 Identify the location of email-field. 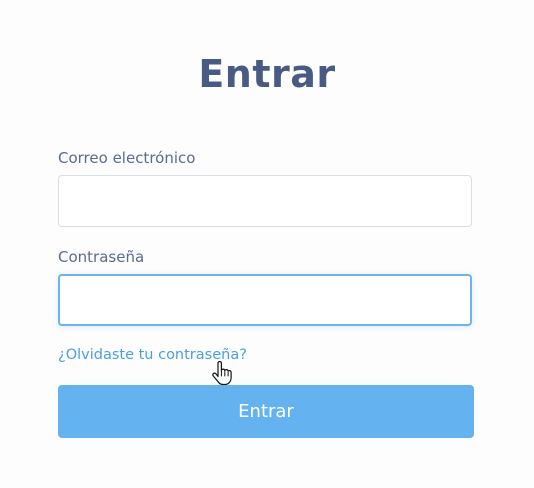
(265, 201).